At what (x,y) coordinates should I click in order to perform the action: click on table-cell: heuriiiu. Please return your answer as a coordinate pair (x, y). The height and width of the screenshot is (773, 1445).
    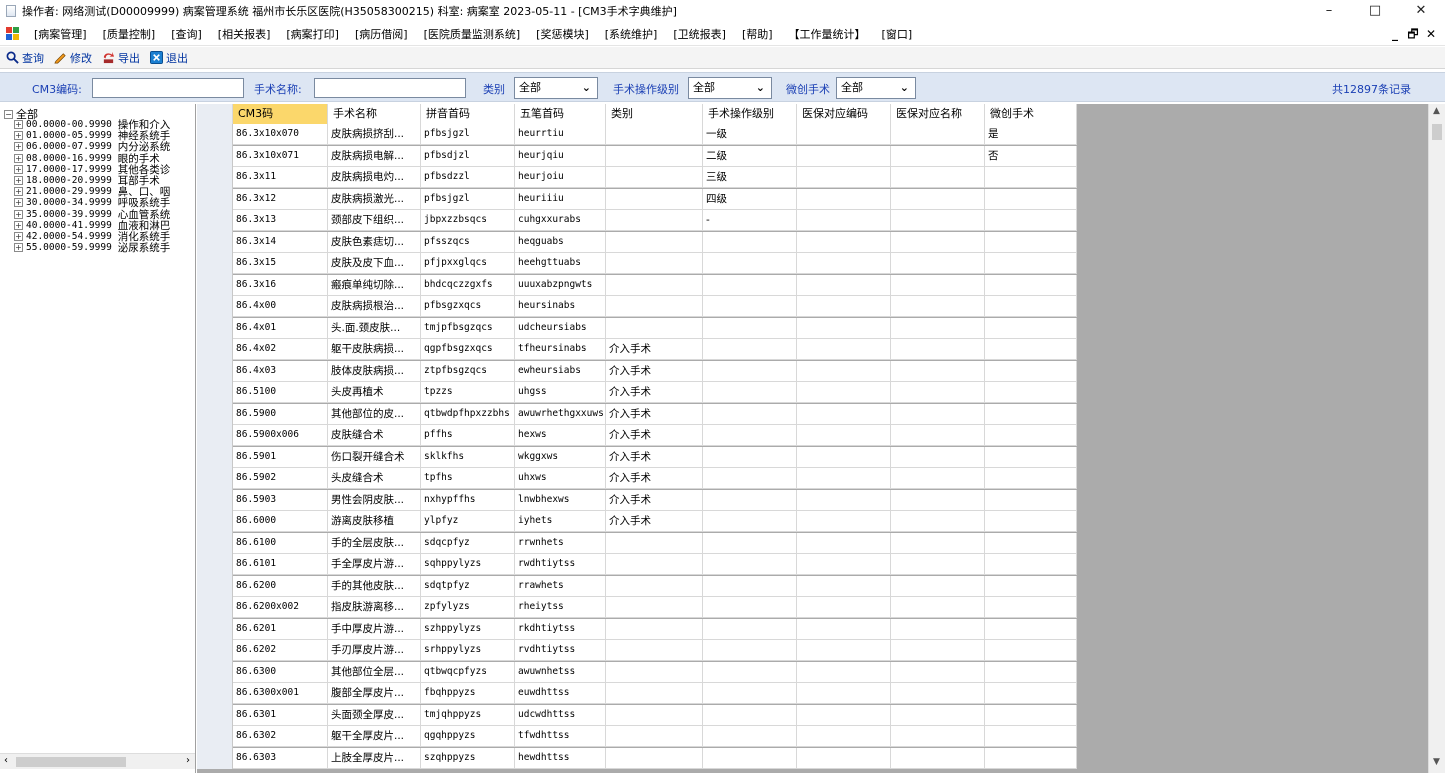
    Looking at the image, I should click on (560, 199).